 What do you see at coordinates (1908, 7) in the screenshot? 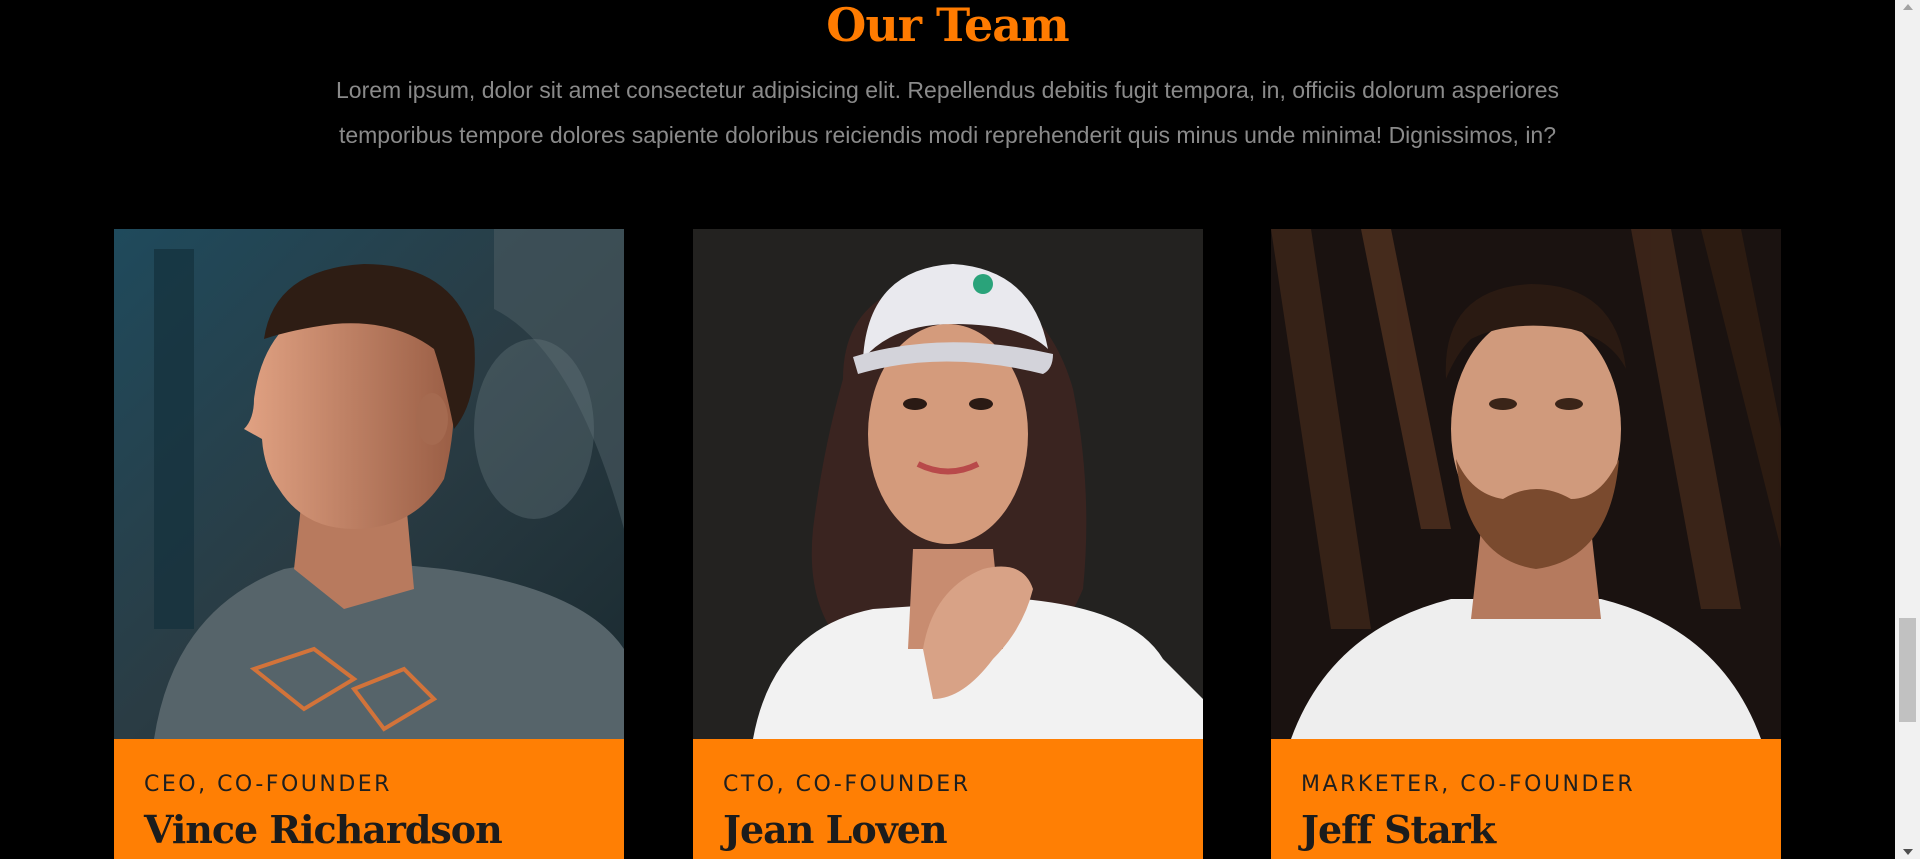
I see `scroll-up-icon` at bounding box center [1908, 7].